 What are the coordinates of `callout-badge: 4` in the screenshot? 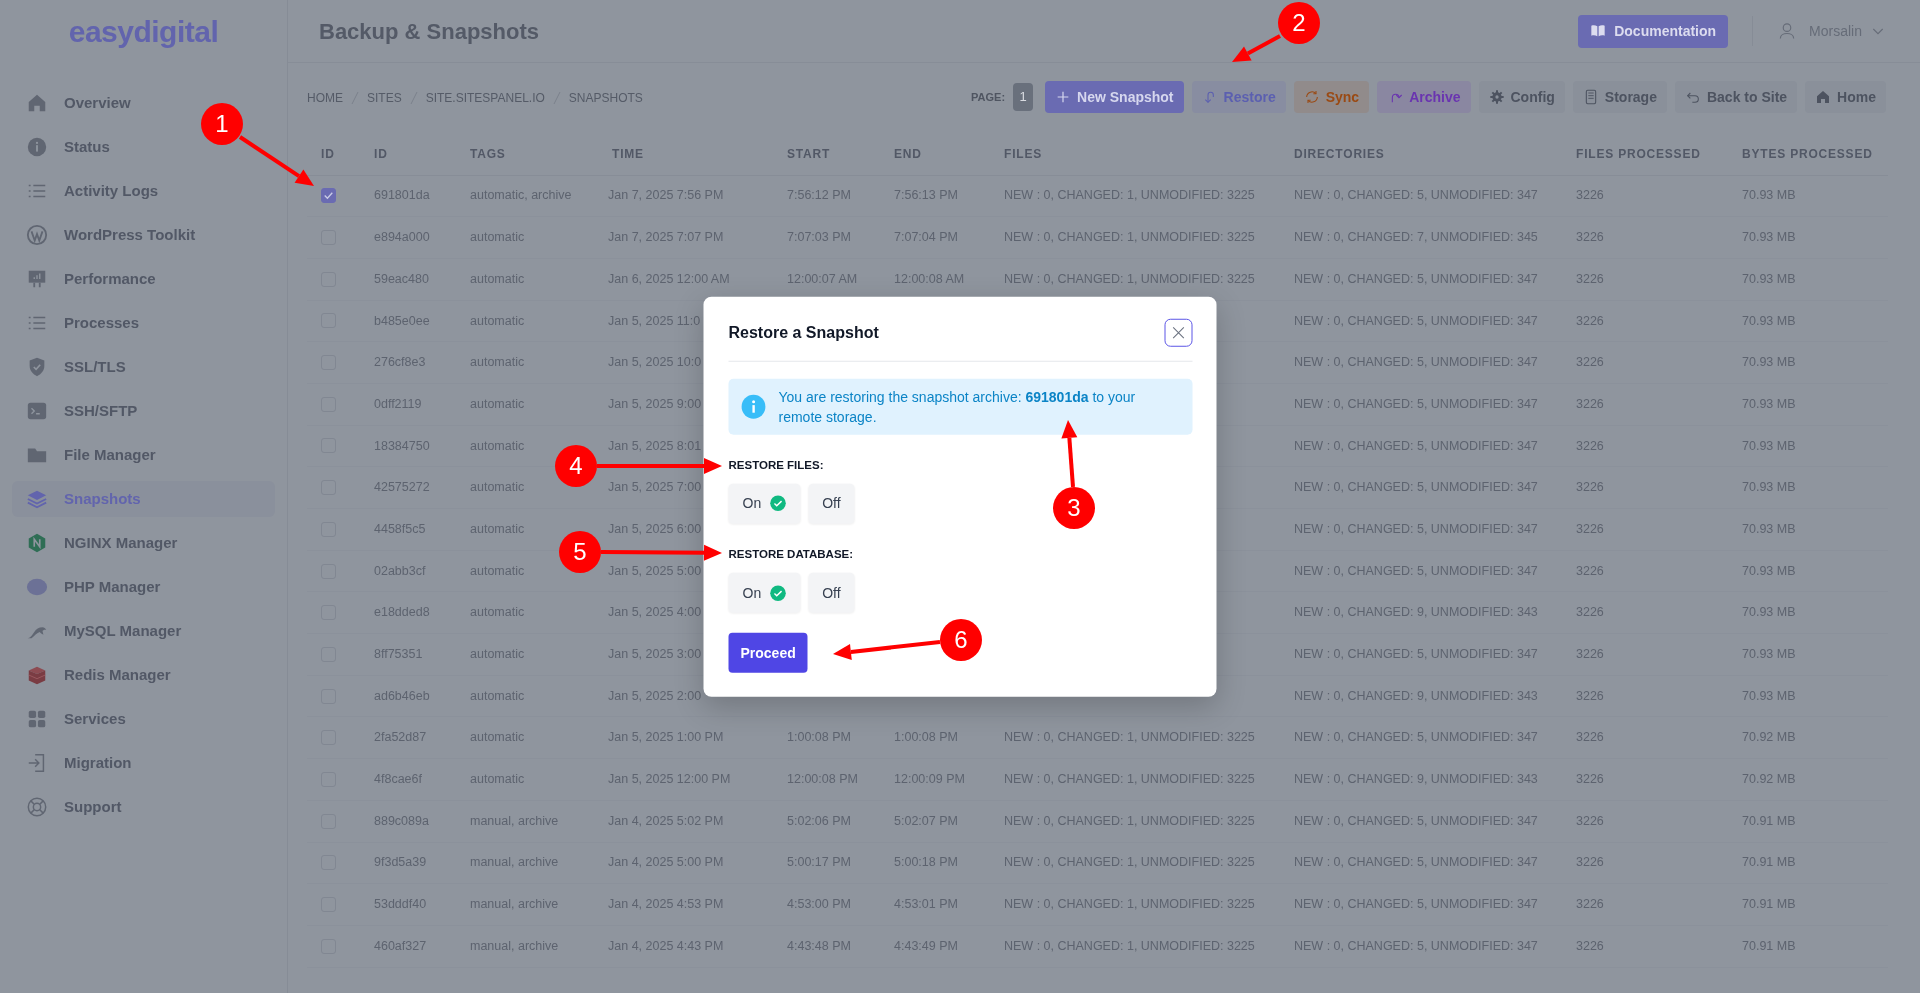 It's located at (576, 466).